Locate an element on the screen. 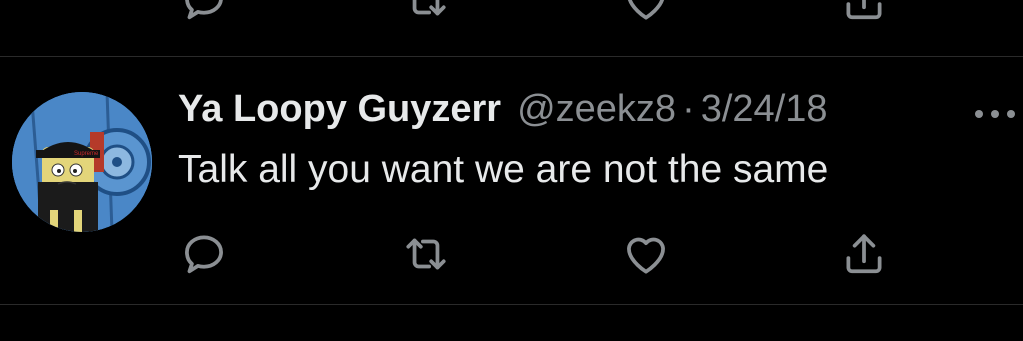  tweet-divider-top is located at coordinates (511, 56).